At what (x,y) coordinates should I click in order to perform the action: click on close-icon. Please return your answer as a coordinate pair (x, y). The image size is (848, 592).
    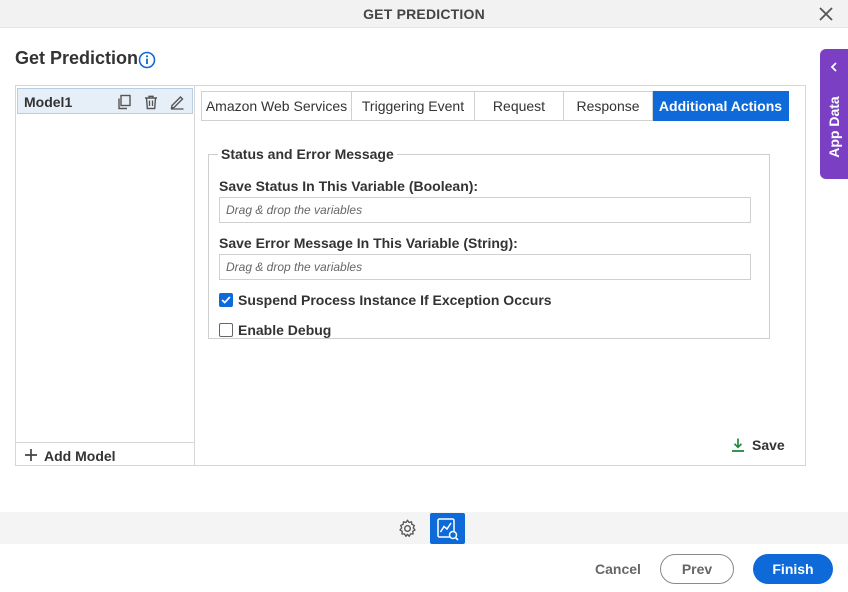
    Looking at the image, I should click on (826, 14).